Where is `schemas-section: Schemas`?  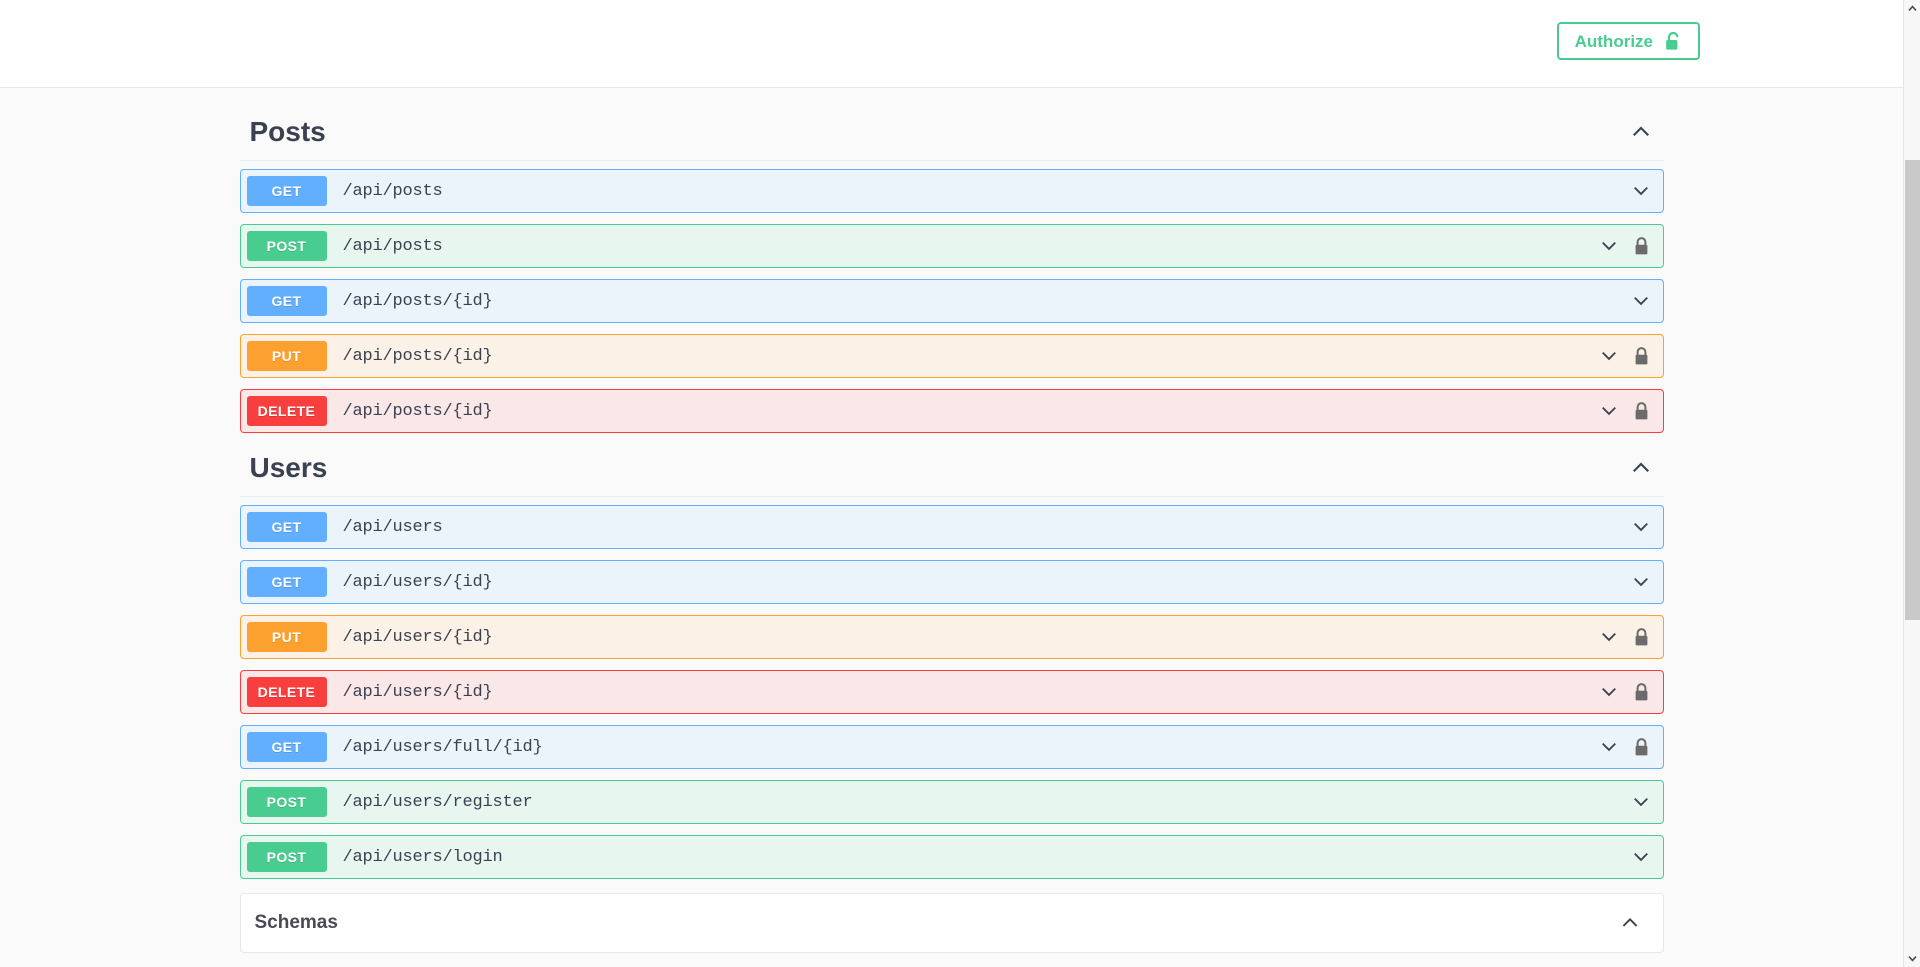 schemas-section: Schemas is located at coordinates (951, 923).